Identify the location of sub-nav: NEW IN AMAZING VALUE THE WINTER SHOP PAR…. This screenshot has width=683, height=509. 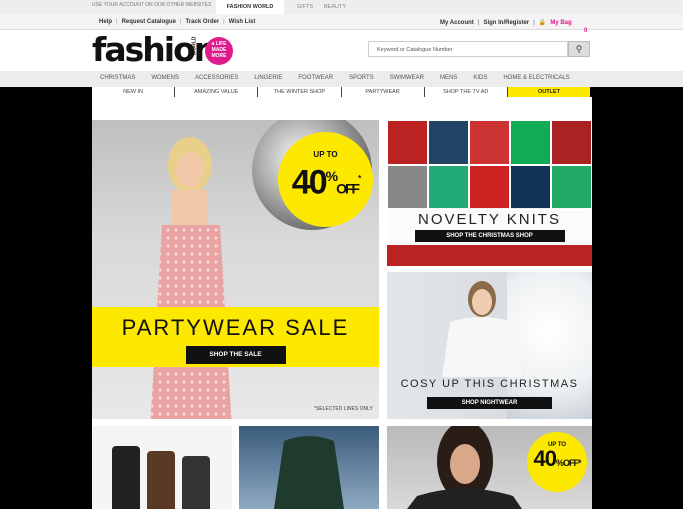
(341, 92).